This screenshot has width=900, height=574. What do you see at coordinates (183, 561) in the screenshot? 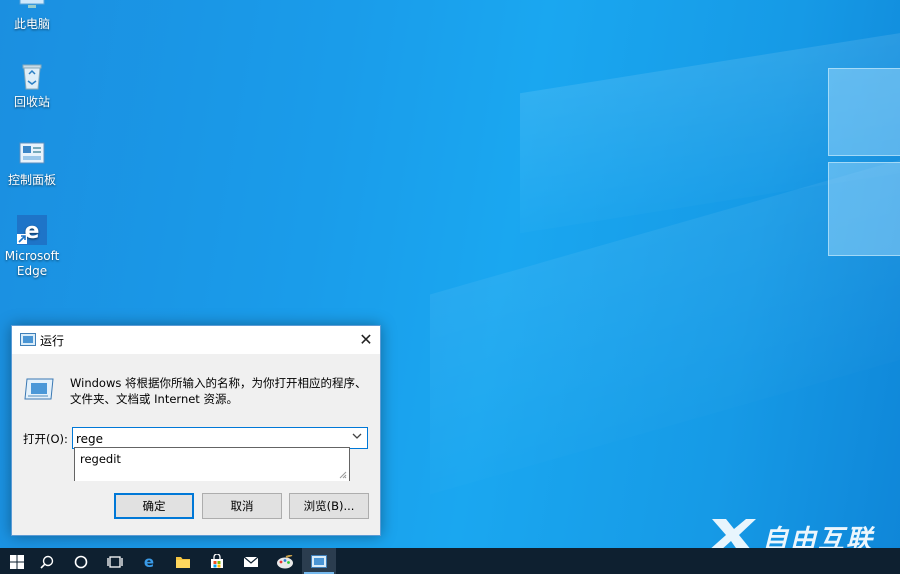
I see `file-explorer-icon` at bounding box center [183, 561].